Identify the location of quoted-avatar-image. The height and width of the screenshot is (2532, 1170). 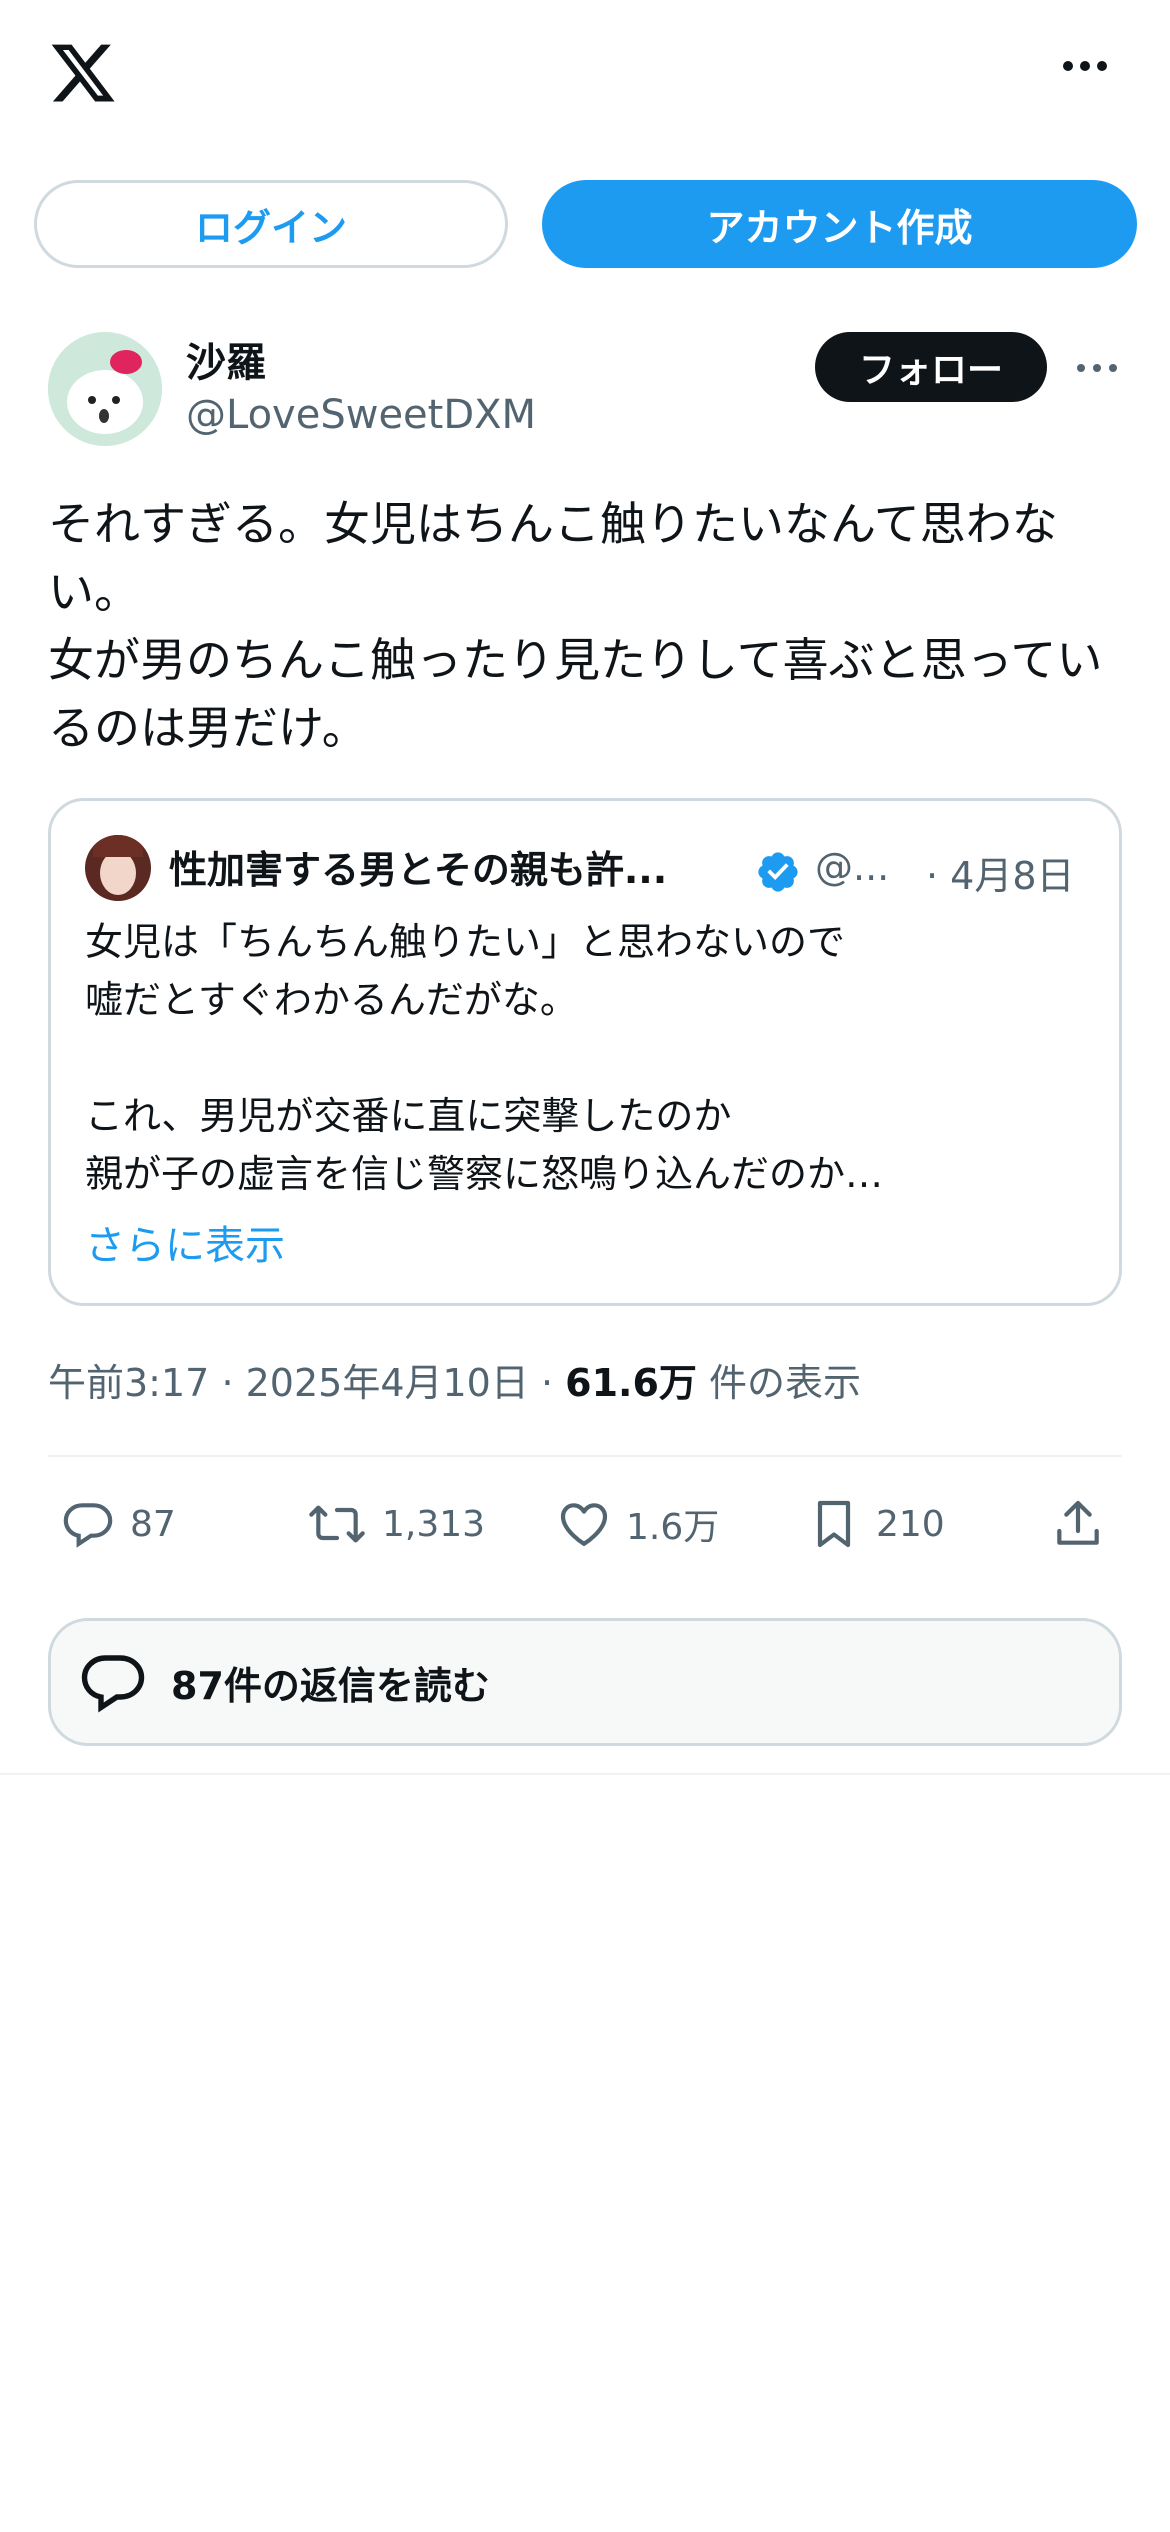
(118, 868).